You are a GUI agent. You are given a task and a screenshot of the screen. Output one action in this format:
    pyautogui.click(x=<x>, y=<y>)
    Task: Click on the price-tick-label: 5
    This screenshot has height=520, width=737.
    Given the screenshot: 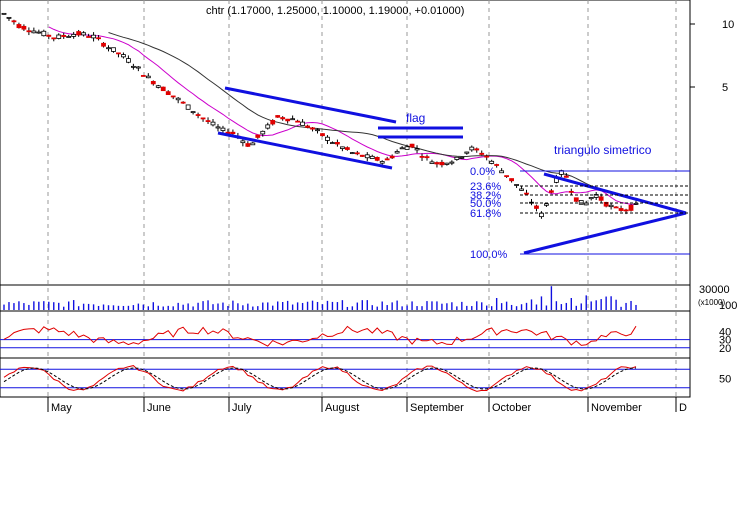 What is the action you would take?
    pyautogui.click(x=725, y=88)
    